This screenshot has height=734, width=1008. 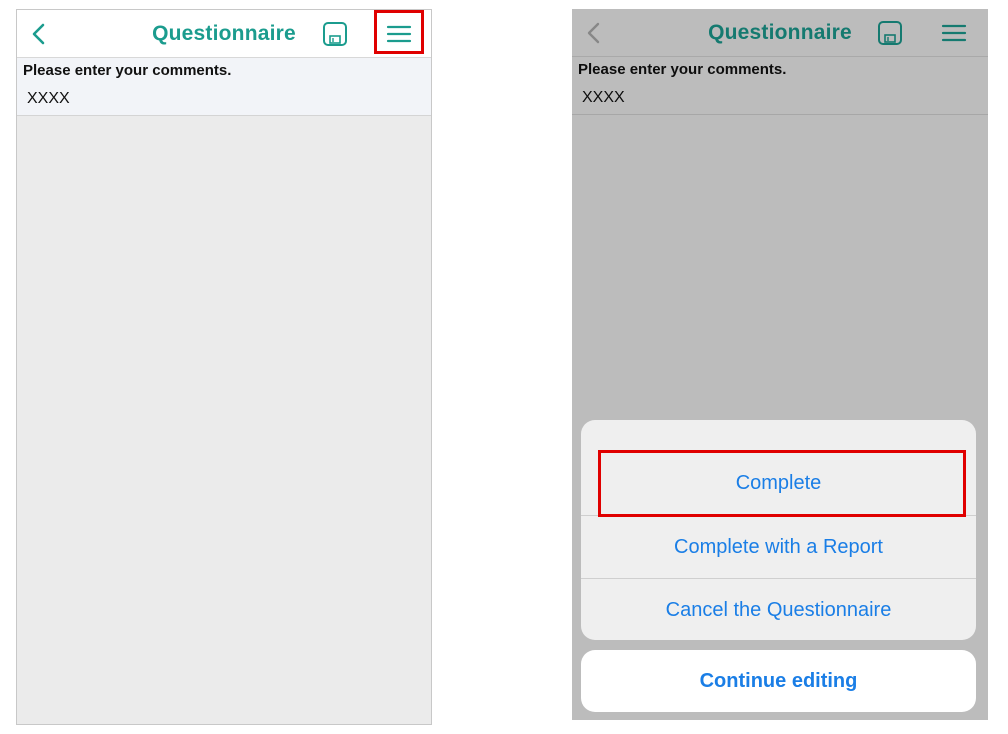 I want to click on menu-button-highlight, so click(x=399, y=32).